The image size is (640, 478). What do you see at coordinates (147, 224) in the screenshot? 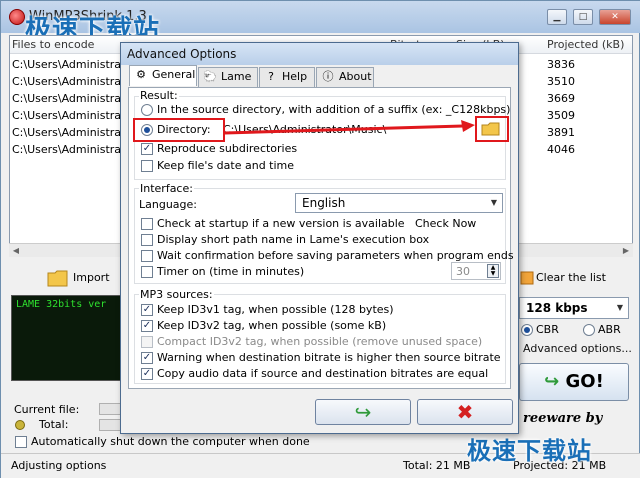
I see `check-startup-checkbox` at bounding box center [147, 224].